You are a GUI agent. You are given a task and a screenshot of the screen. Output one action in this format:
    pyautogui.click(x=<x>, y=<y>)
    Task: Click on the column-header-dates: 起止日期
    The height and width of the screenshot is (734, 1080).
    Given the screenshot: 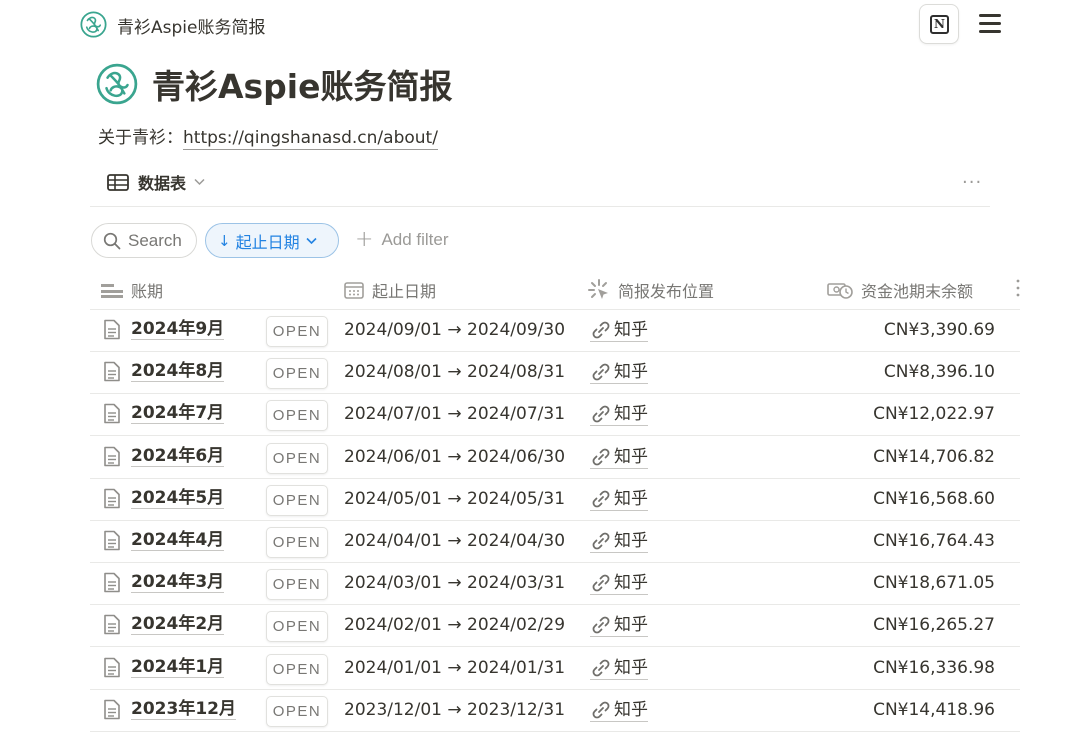 What is the action you would take?
    pyautogui.click(x=390, y=290)
    